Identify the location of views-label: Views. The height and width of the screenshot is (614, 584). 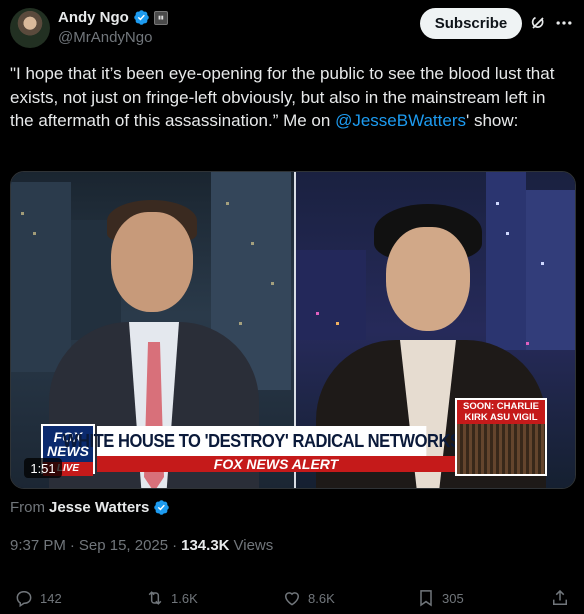
(253, 545).